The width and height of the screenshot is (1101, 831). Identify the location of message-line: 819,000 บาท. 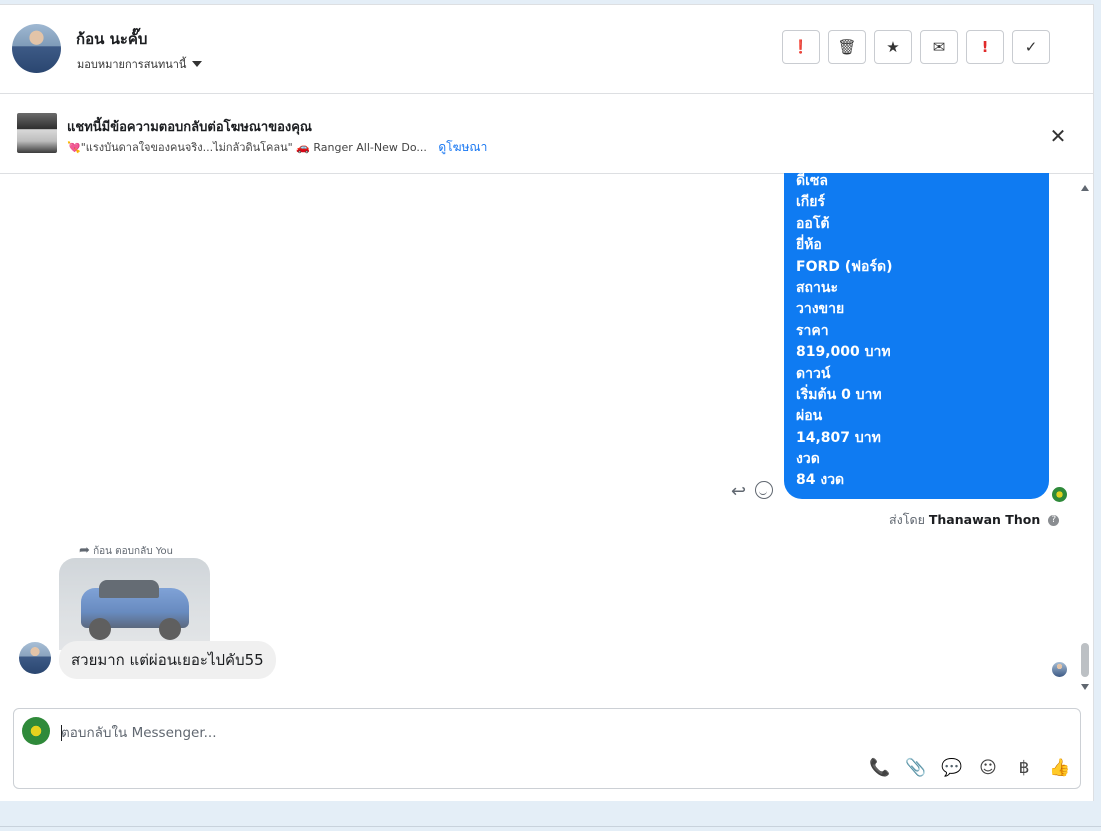
(843, 352).